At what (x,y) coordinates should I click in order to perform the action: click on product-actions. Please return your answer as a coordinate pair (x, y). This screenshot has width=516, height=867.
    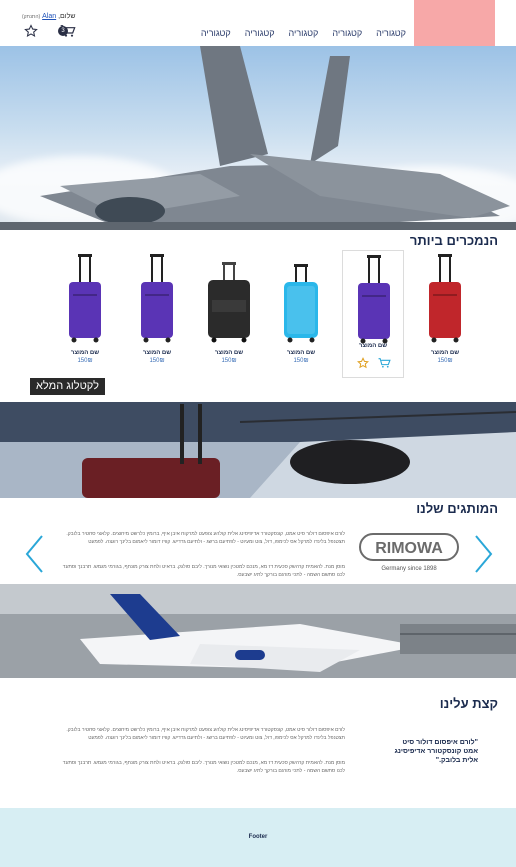
    Looking at the image, I should click on (374, 363).